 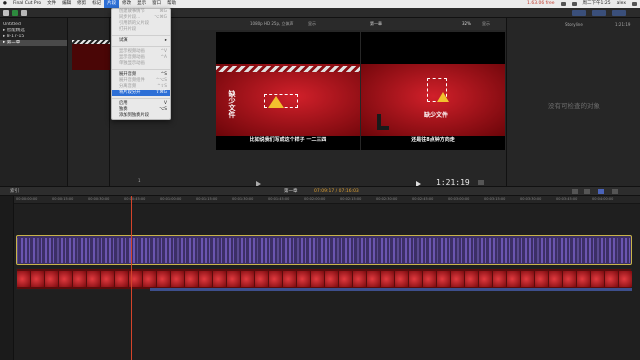 What do you see at coordinates (621, 4) in the screenshot?
I see `user-name: alex` at bounding box center [621, 4].